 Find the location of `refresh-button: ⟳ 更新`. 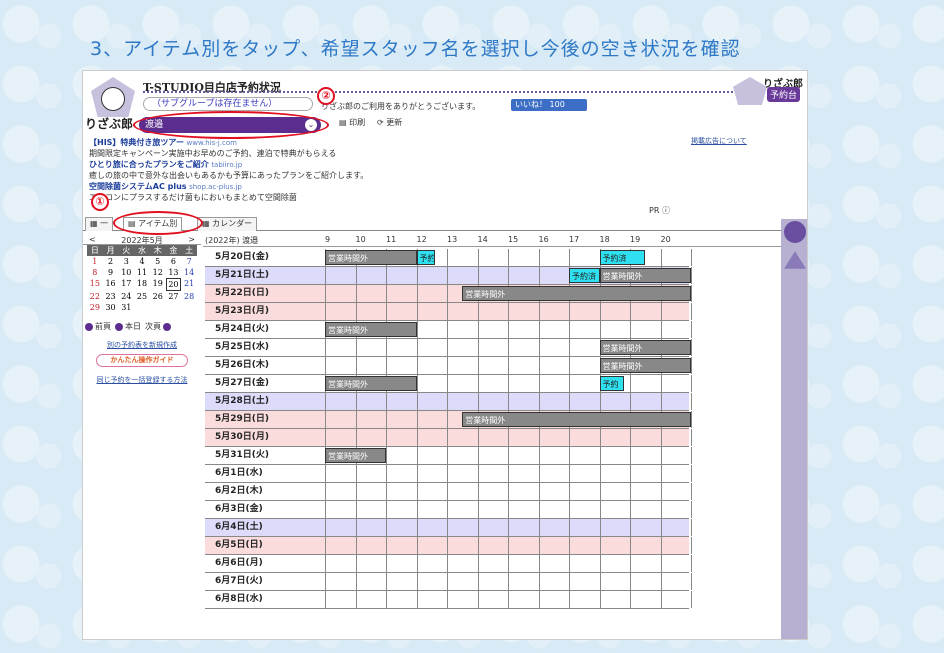

refresh-button: ⟳ 更新 is located at coordinates (389, 123).